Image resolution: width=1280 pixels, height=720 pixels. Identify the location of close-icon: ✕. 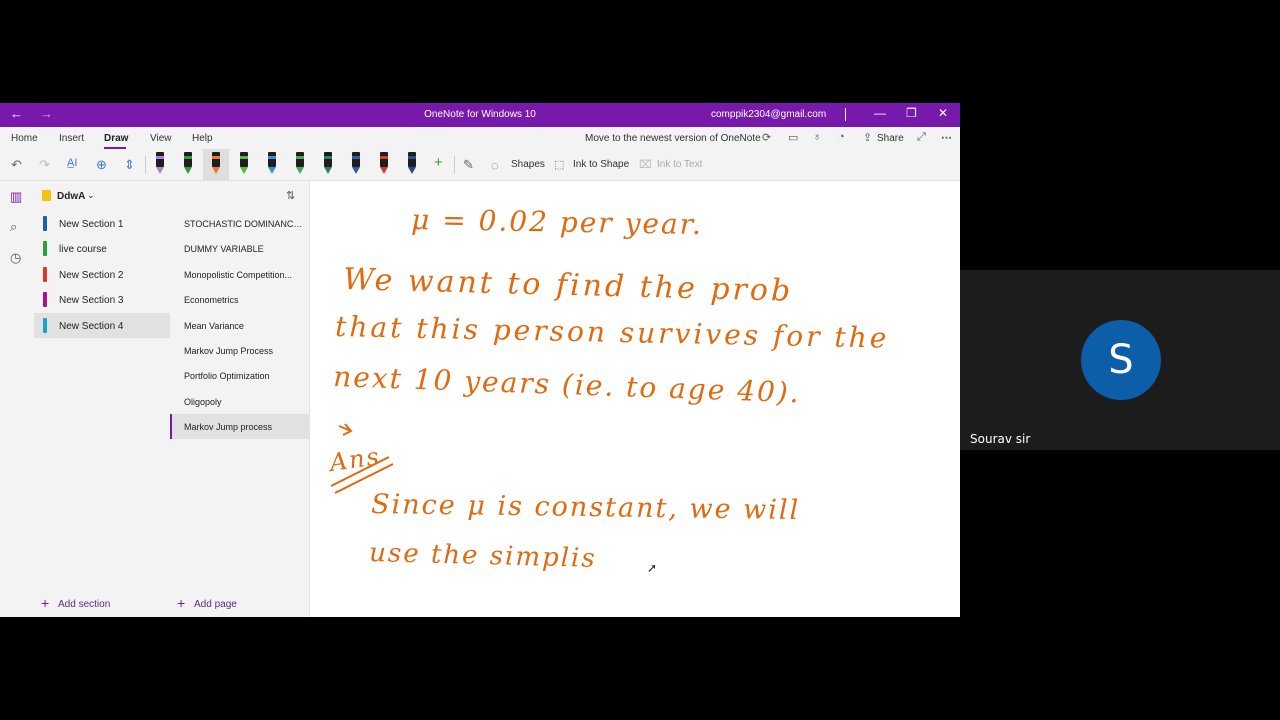
(943, 113).